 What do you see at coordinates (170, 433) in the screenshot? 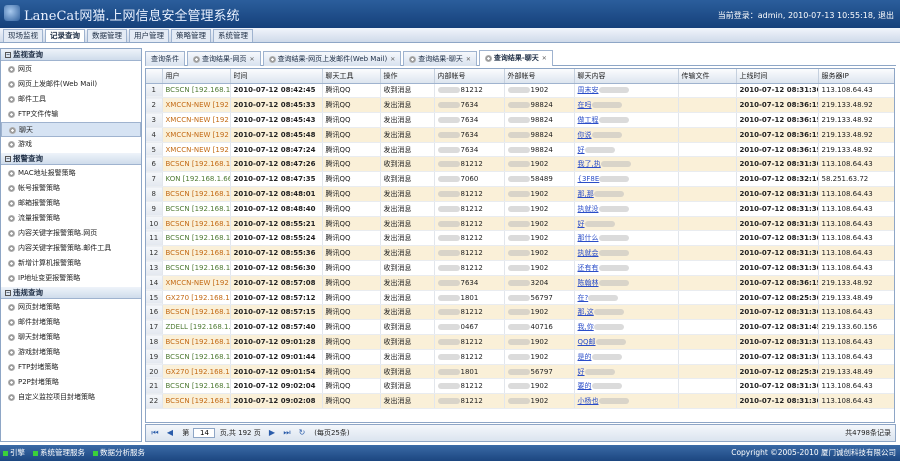
I see `prev-page-icon: ◀` at bounding box center [170, 433].